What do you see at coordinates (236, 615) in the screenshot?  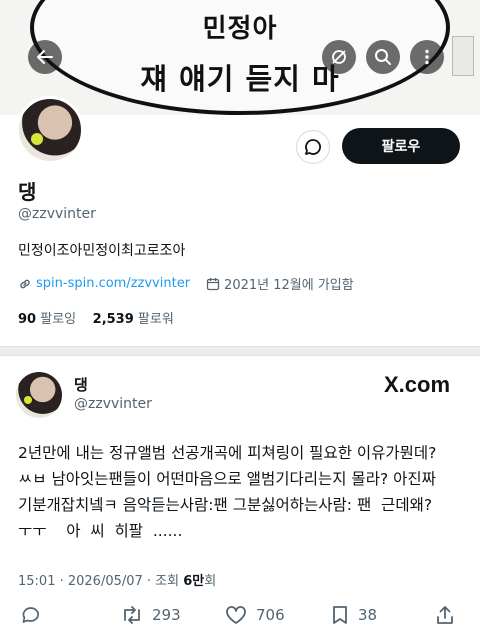 I see `heart-icon` at bounding box center [236, 615].